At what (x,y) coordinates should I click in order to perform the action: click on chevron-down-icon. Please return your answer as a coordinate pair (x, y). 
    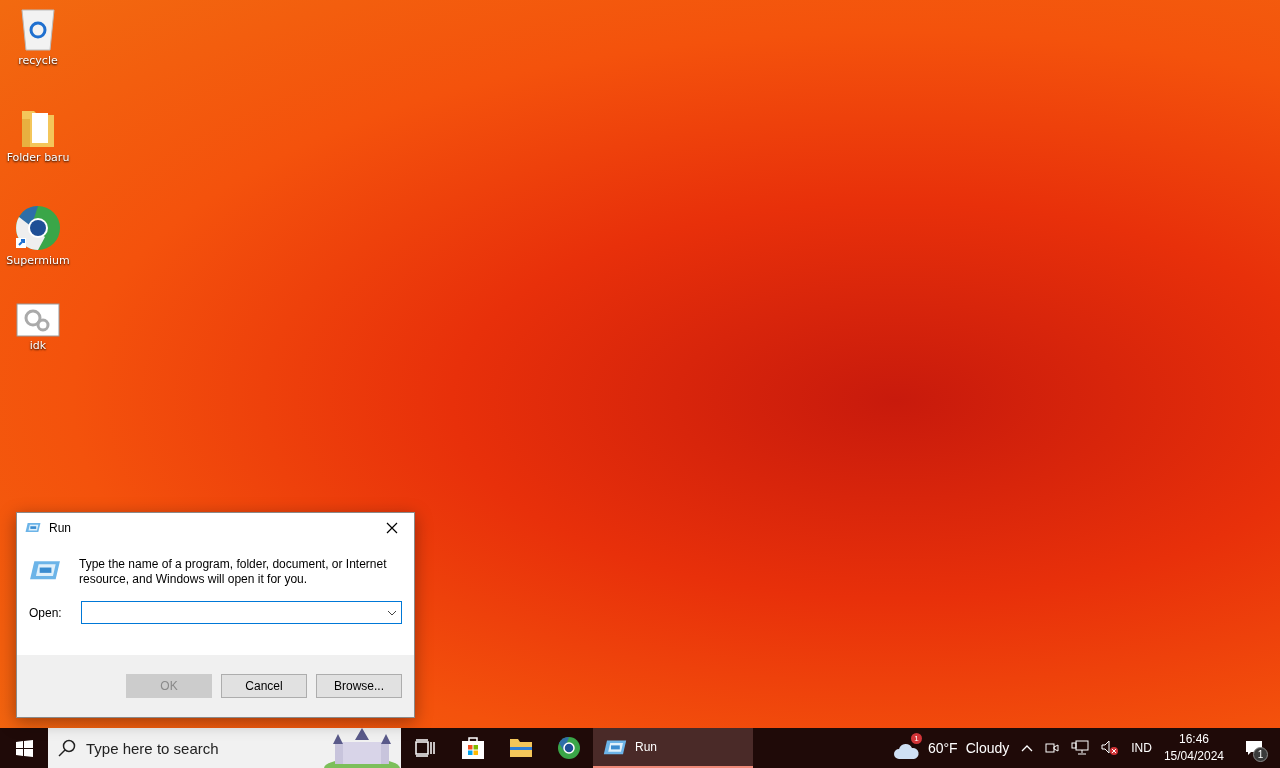
    Looking at the image, I should click on (392, 612).